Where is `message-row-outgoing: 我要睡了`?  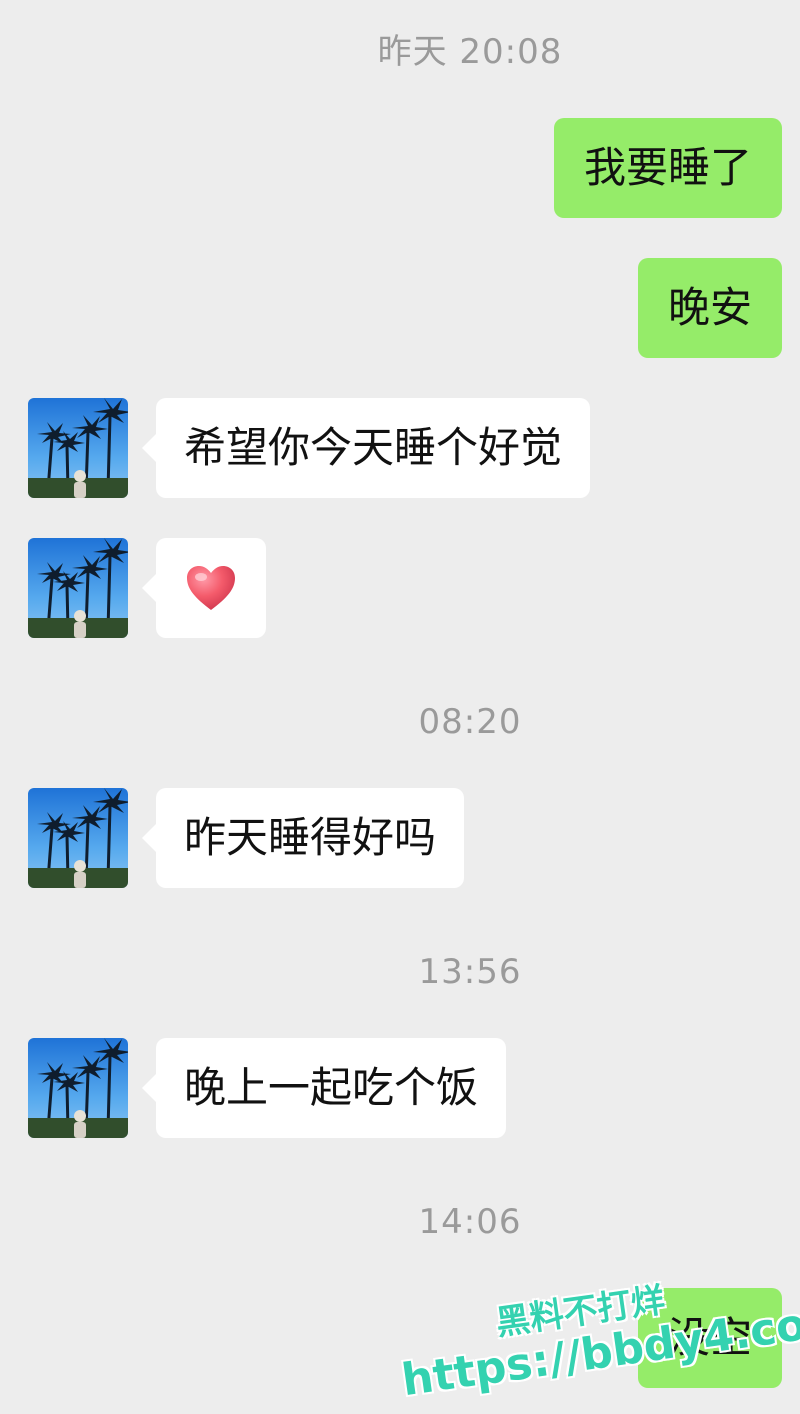 message-row-outgoing: 我要睡了 is located at coordinates (400, 168).